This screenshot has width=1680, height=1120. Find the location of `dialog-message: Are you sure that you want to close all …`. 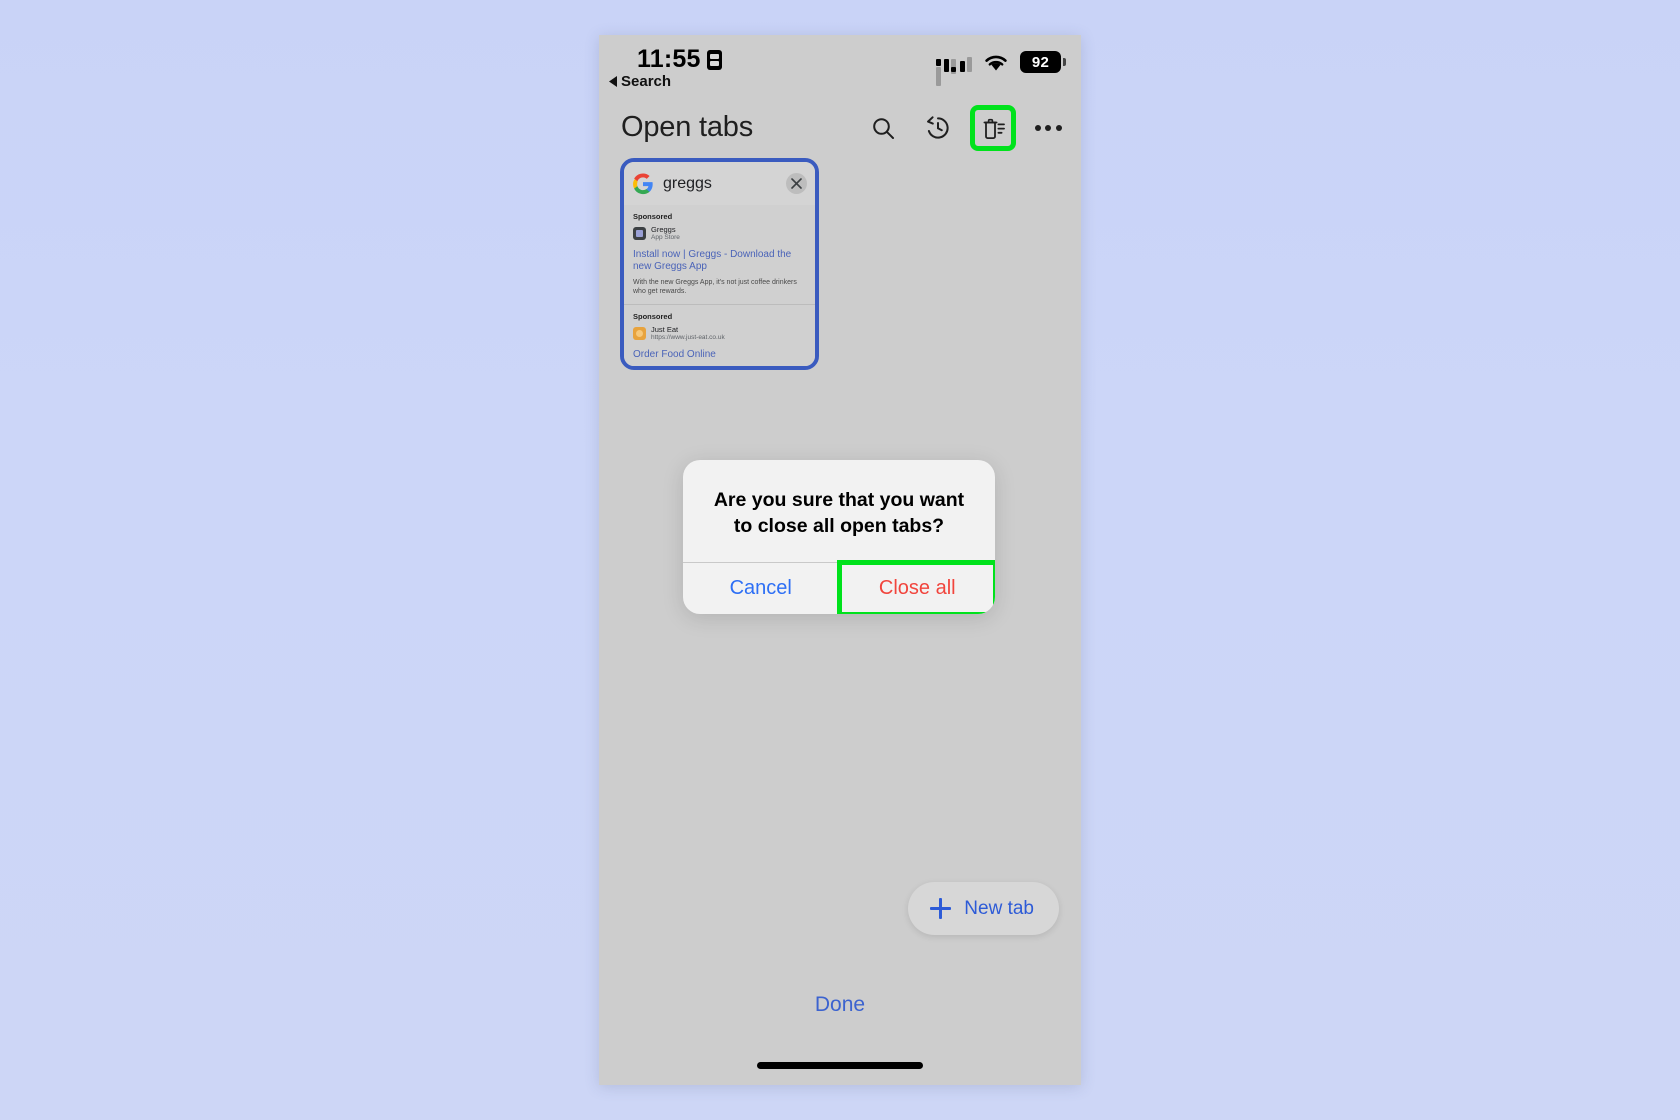

dialog-message: Are you sure that you want to close all … is located at coordinates (839, 513).